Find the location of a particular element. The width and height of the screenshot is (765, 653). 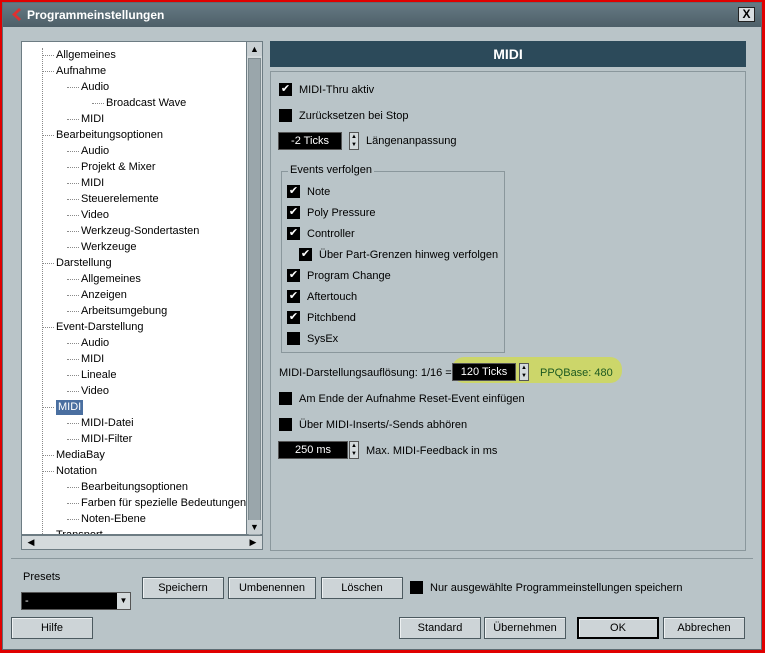

midi-thru-label: MIDI-Thru aktiv is located at coordinates (337, 90).